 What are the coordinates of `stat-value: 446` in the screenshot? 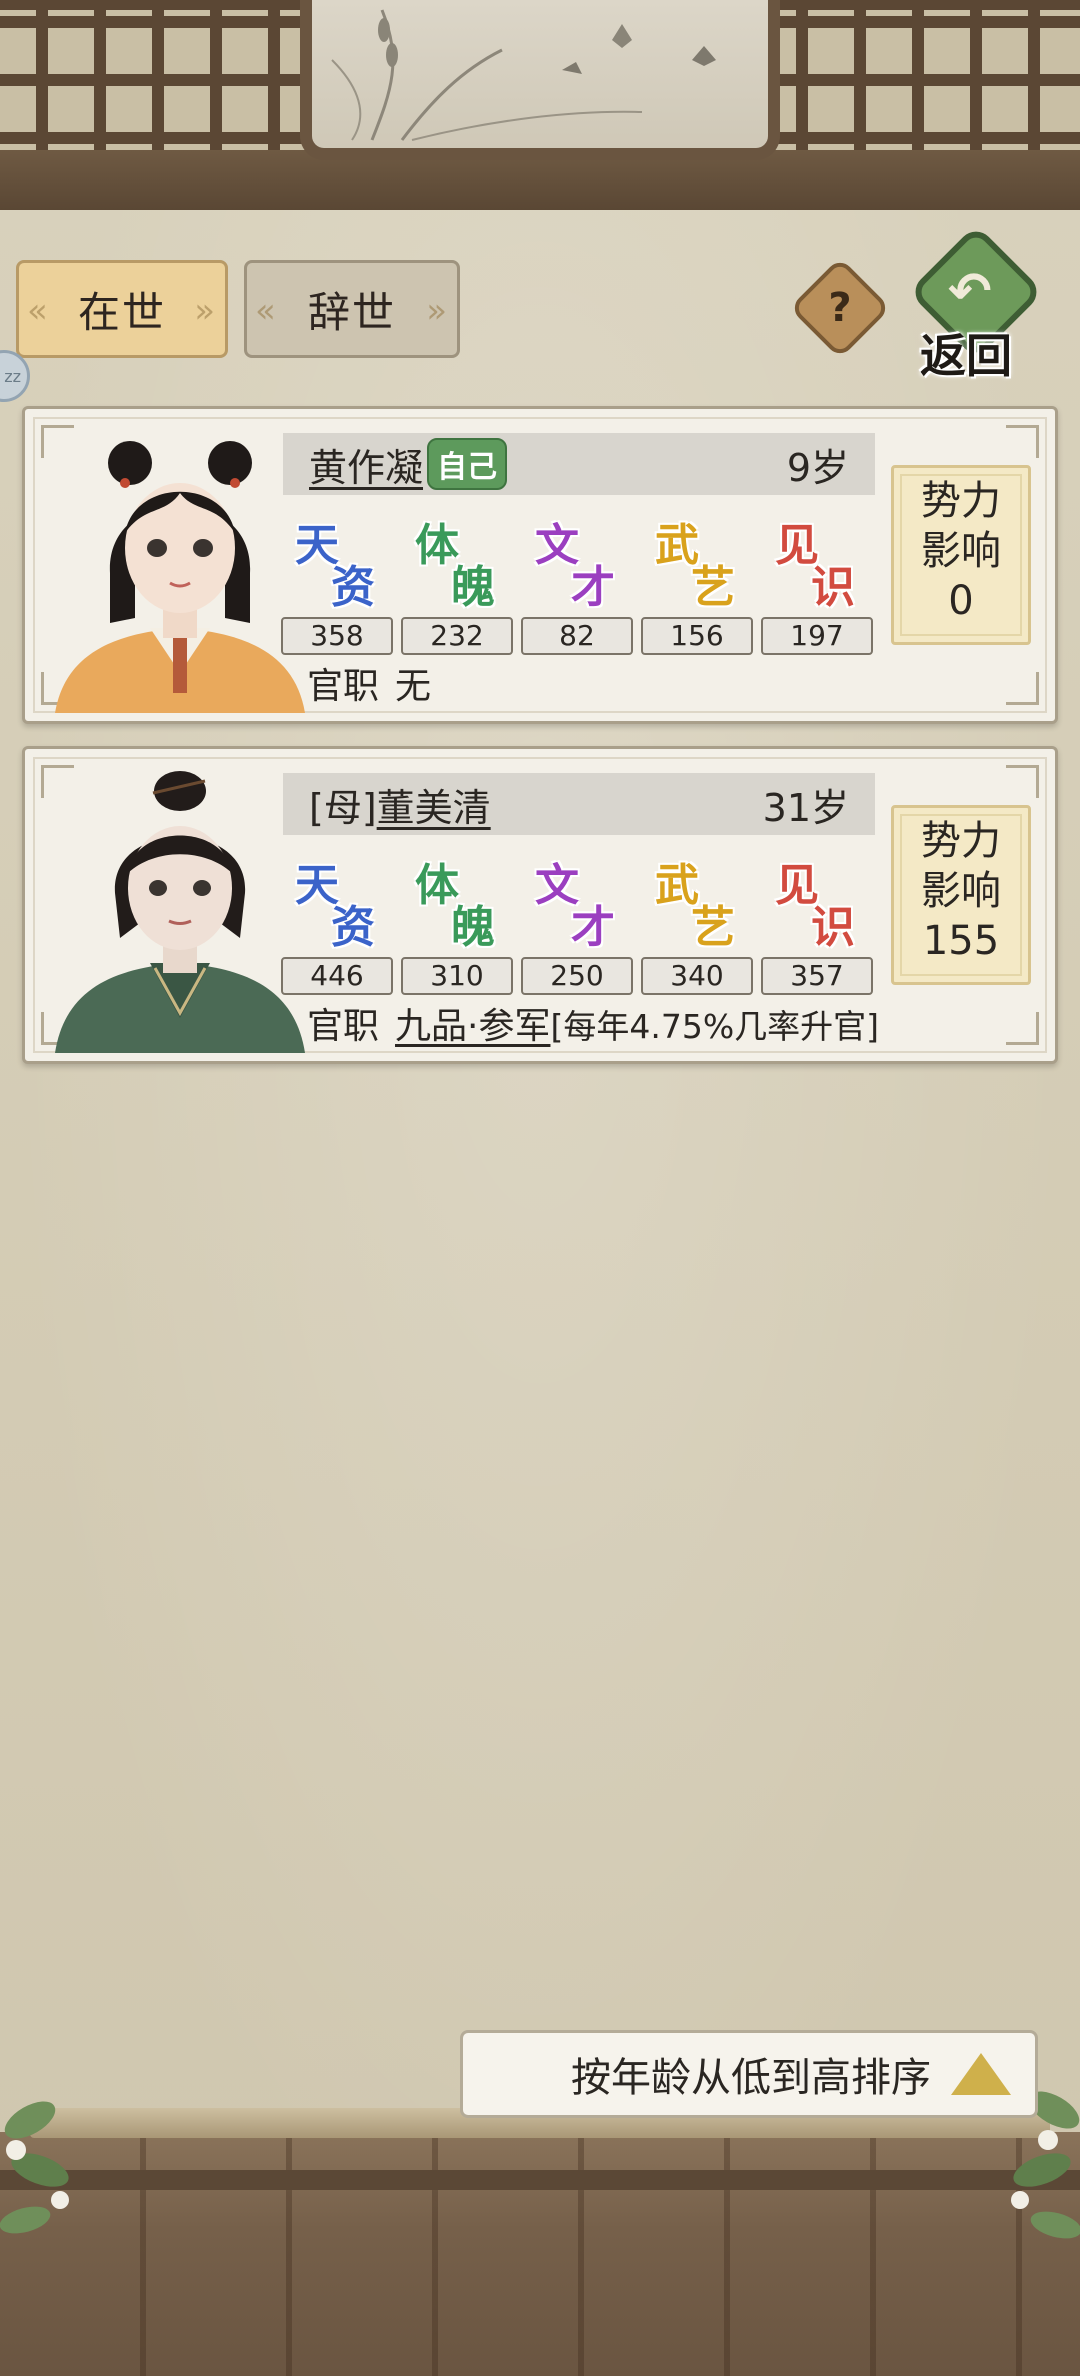 It's located at (337, 976).